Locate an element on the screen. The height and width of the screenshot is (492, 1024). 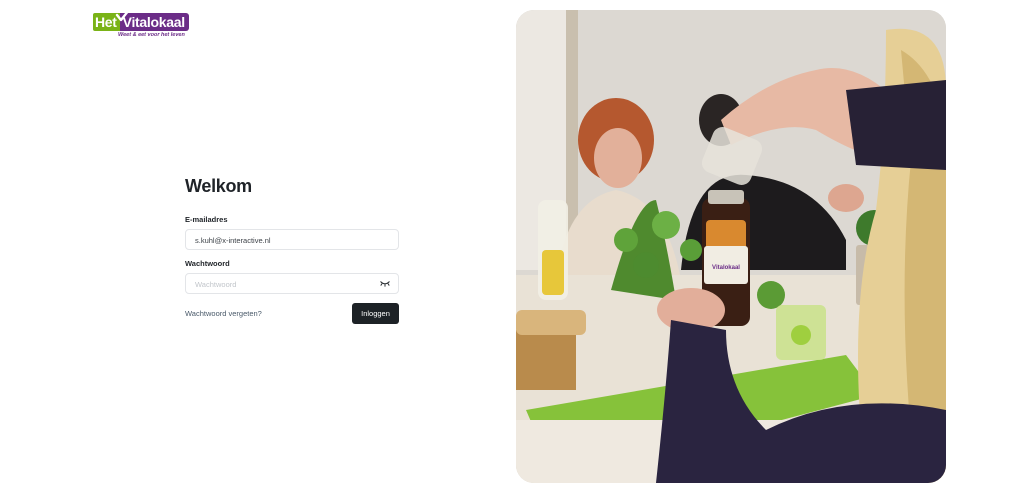
logo-tagline: Weet & eet voor het leven is located at coordinates (151, 35).